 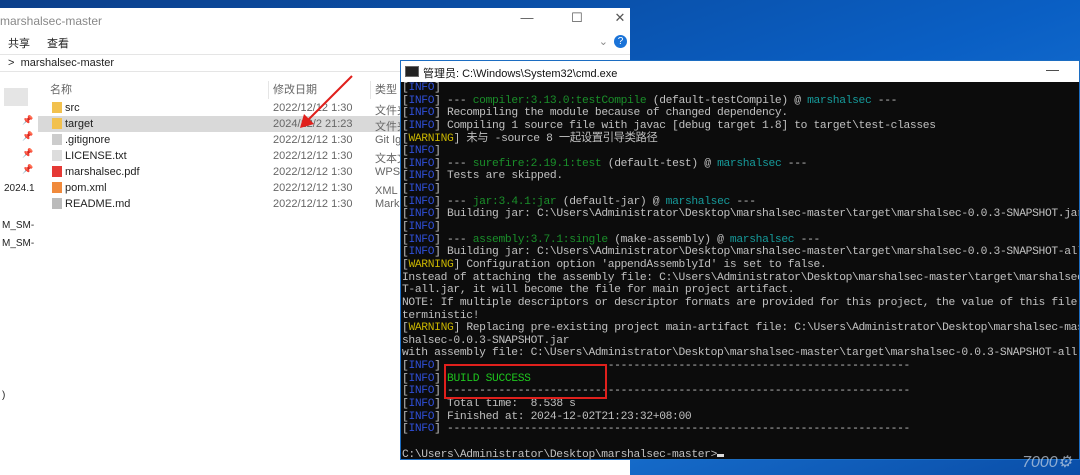 What do you see at coordinates (1047, 462) in the screenshot?
I see `watermark-logo: 7000⚙` at bounding box center [1047, 462].